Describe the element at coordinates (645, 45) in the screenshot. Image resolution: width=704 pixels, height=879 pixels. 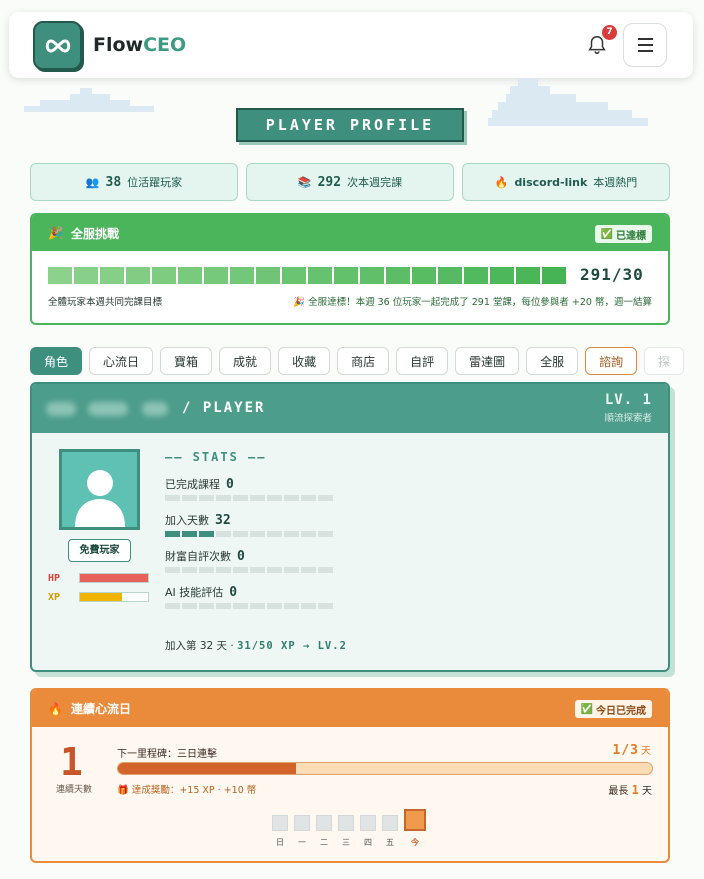
I see `hamburger-menu-button` at that location.